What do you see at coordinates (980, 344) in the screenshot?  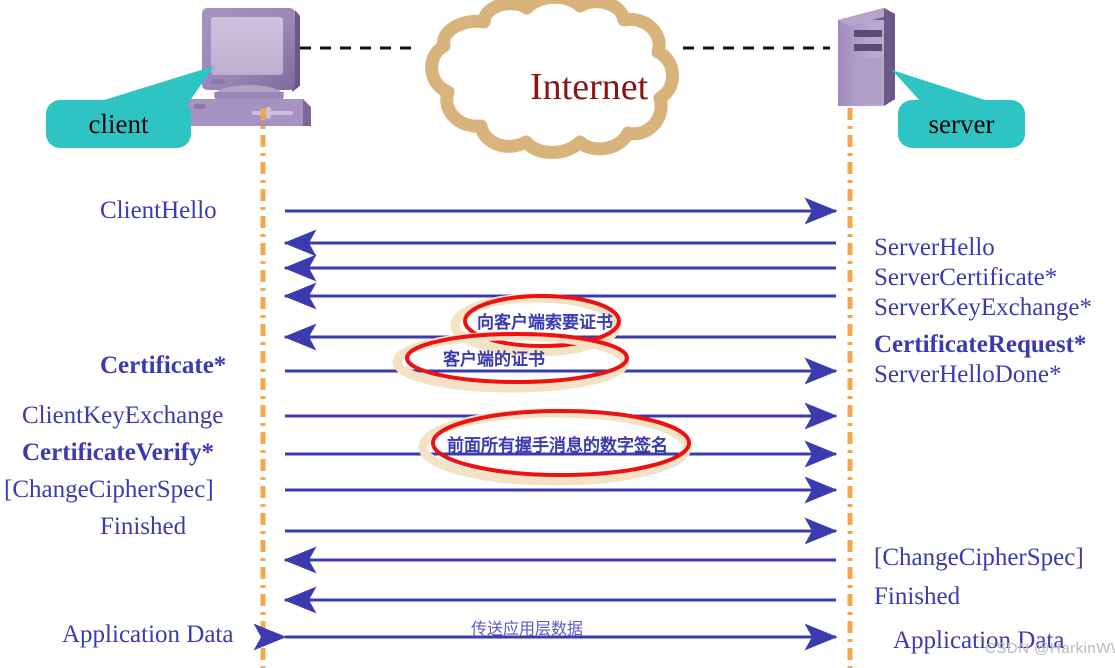 I see `server-message-label-3: CertificateRequest*` at bounding box center [980, 344].